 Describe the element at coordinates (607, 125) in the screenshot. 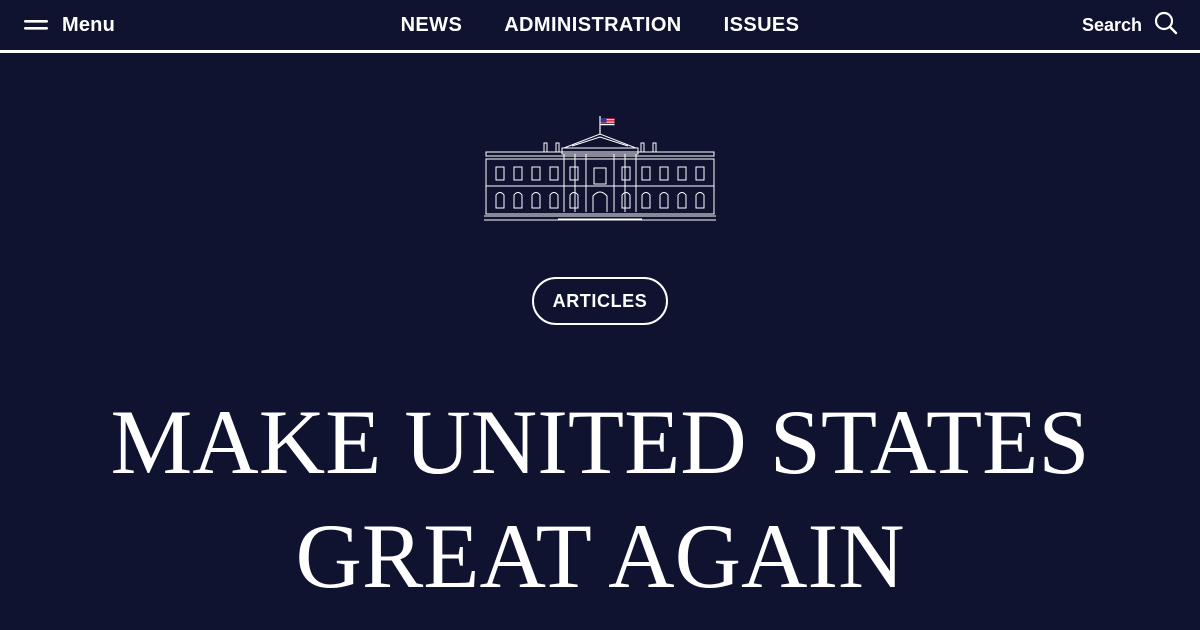

I see `us-flag-icon` at that location.